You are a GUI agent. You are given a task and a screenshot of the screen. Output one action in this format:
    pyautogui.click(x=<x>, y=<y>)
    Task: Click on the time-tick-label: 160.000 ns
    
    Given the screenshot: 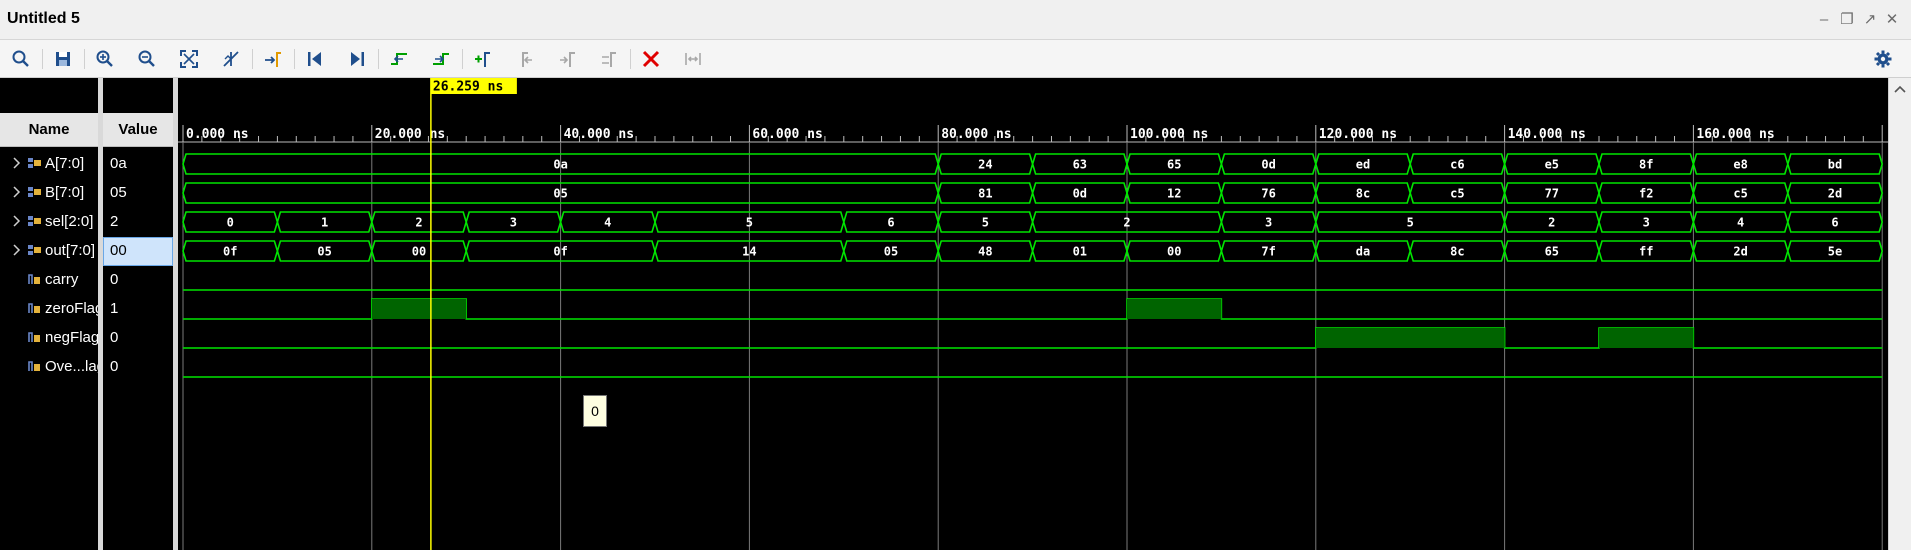 What is the action you would take?
    pyautogui.click(x=1735, y=134)
    